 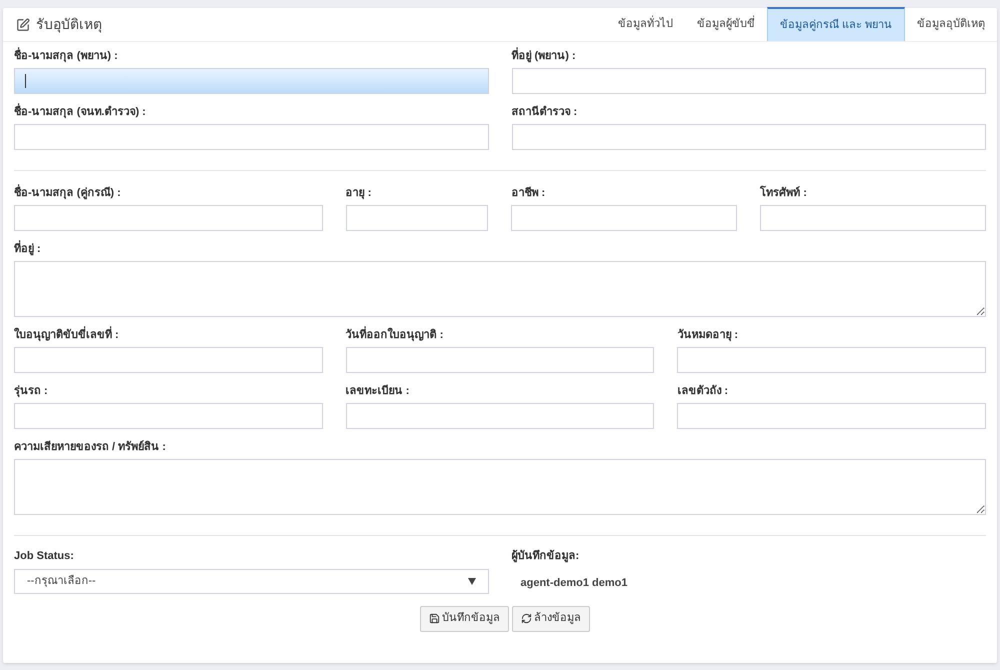 What do you see at coordinates (359, 193) in the screenshot?
I see `field-label: อายุ :` at bounding box center [359, 193].